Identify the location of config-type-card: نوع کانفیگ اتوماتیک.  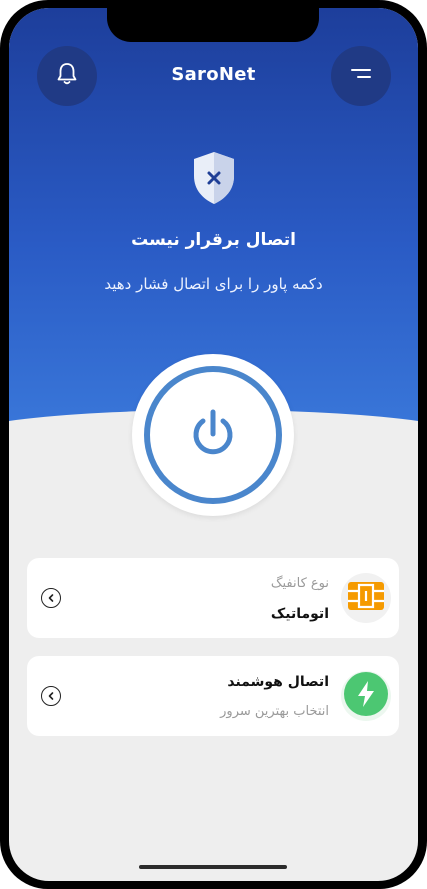
(213, 598).